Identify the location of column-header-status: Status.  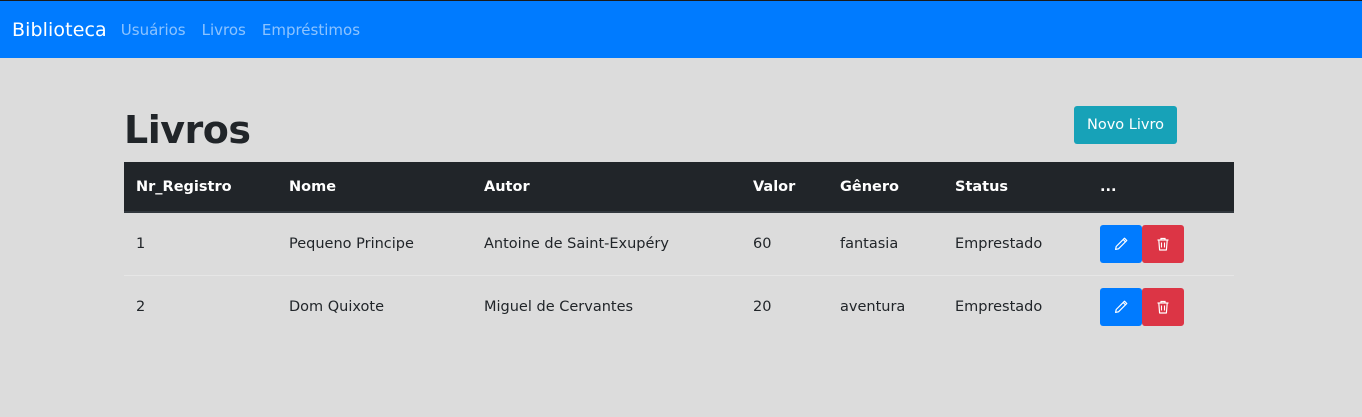
(1015, 187).